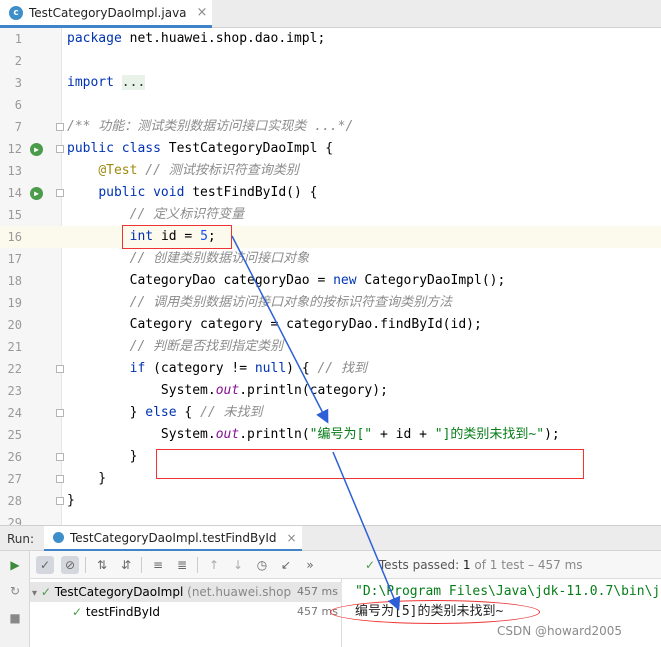 The image size is (661, 647). Describe the element at coordinates (204, 368) in the screenshot. I see `code-token: (category !=` at that location.